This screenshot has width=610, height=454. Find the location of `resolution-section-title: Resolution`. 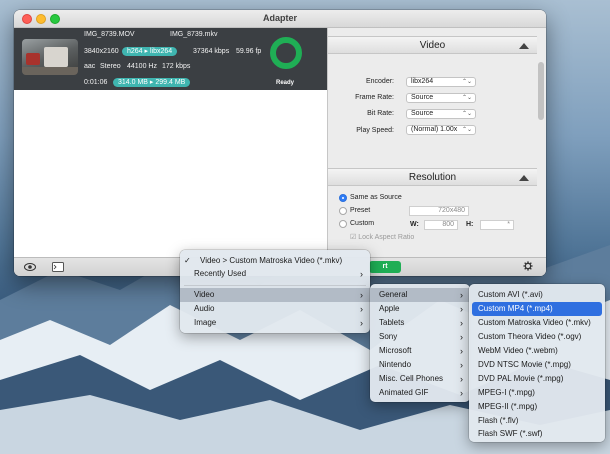

resolution-section-title: Resolution is located at coordinates (432, 177).